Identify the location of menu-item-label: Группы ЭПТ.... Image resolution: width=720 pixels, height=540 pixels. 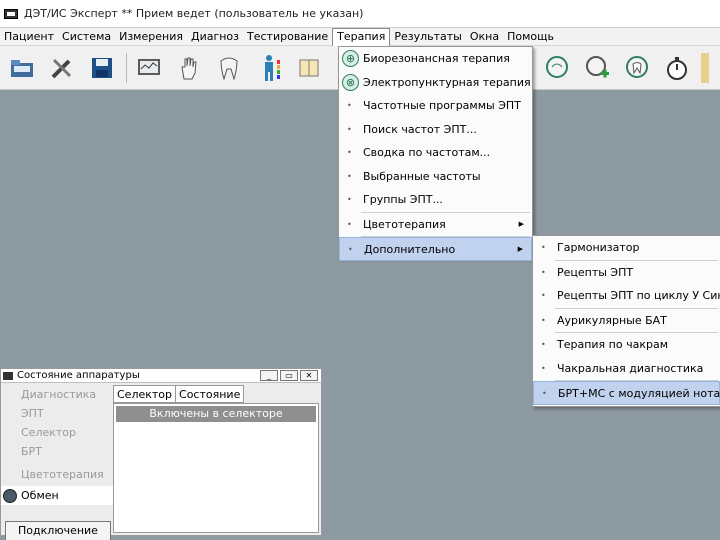
(403, 199).